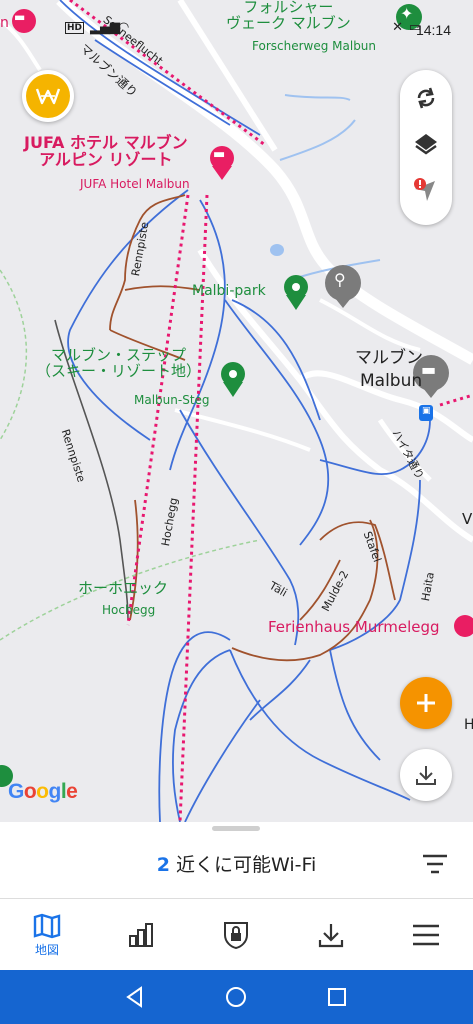 The width and height of the screenshot is (473, 1024). I want to click on status-bar: HD ▂▄▆ ◠ ✕ ▭ 14:14, so click(266, 30).